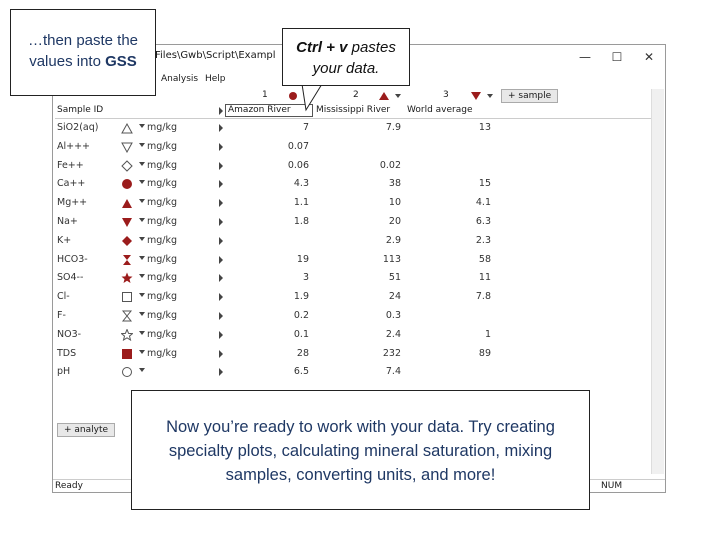  What do you see at coordinates (585, 57) in the screenshot?
I see `minimize-button: —` at bounding box center [585, 57].